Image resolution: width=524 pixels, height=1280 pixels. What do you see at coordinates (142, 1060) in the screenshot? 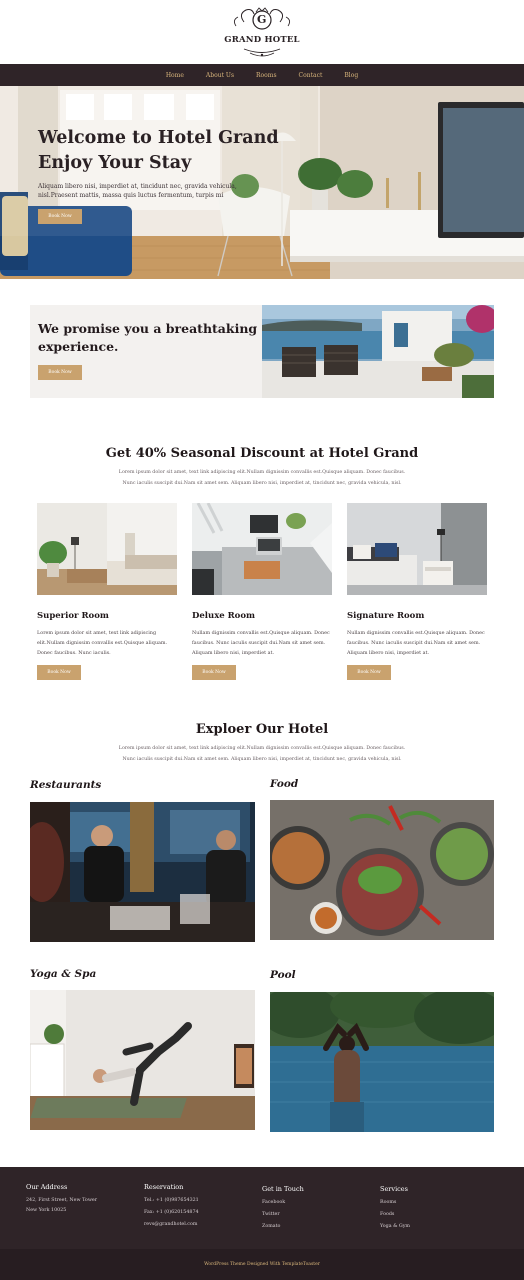
I see `yoga-spa-image` at bounding box center [142, 1060].